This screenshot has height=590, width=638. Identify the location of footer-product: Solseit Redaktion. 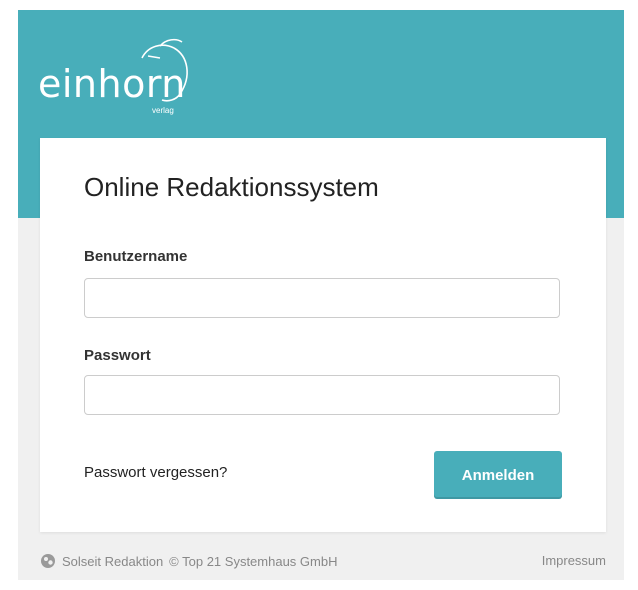
(113, 561).